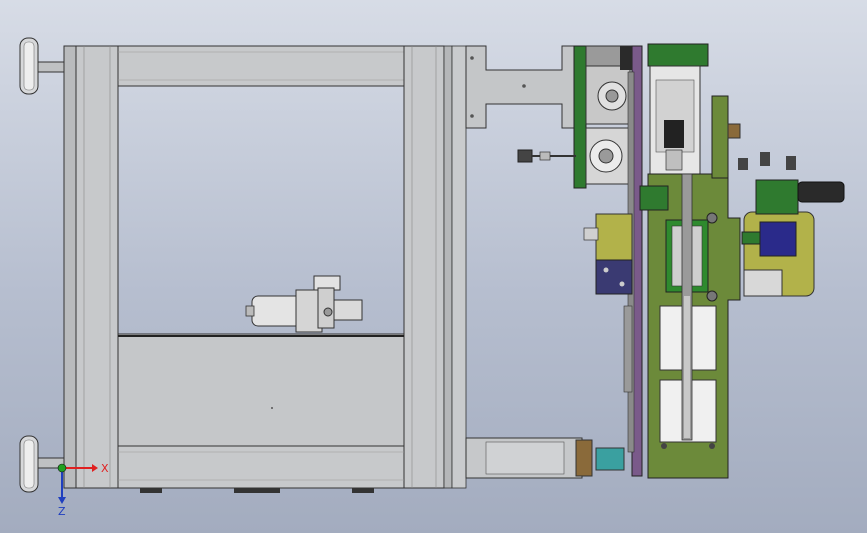 Image resolution: width=867 pixels, height=533 pixels. Describe the element at coordinates (44, 66) in the screenshot. I see `leveling-foot-top` at that location.